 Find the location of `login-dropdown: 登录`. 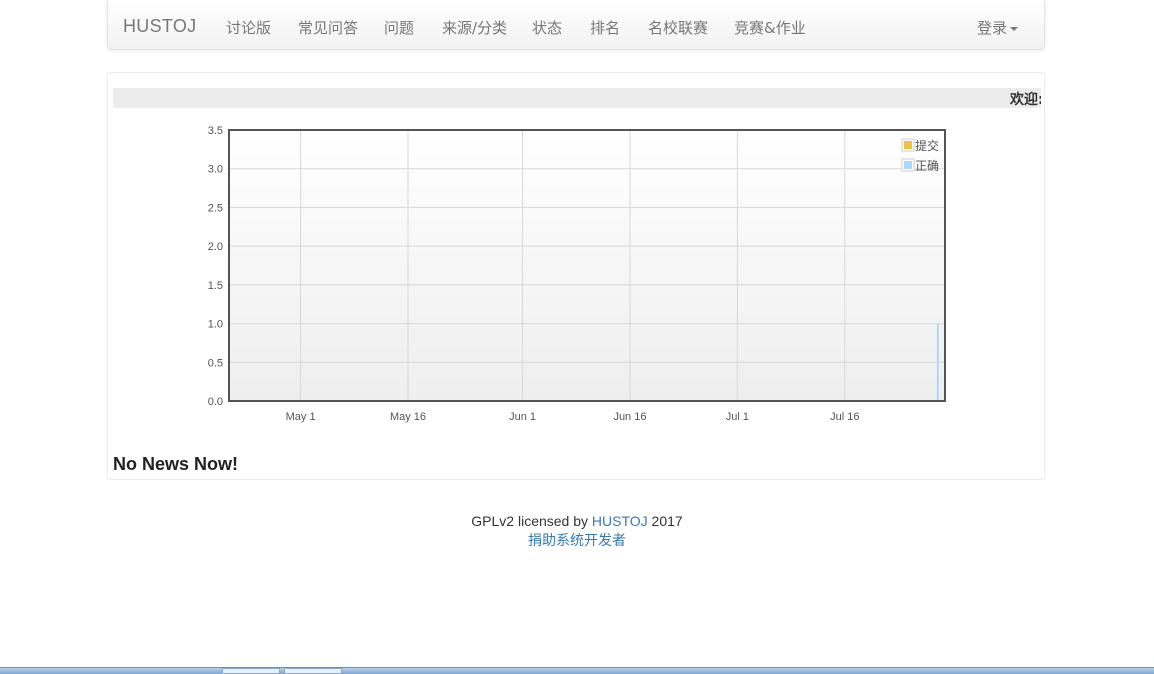

login-dropdown: 登录 is located at coordinates (998, 27).